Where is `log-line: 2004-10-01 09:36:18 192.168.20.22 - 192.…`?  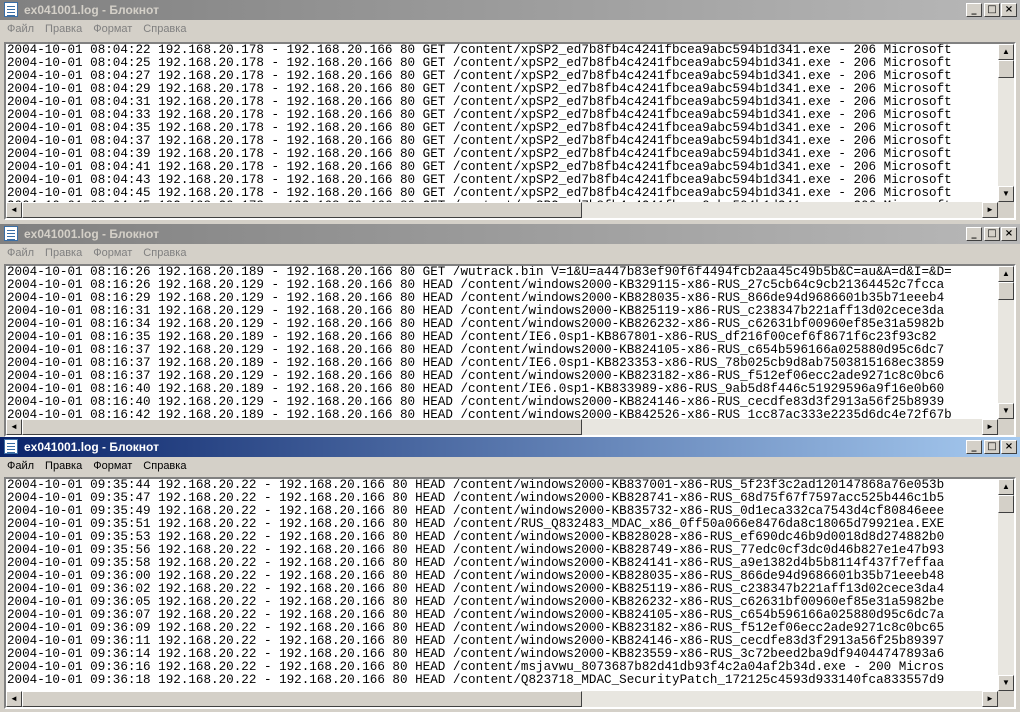 log-line: 2004-10-01 09:36:18 192.168.20.22 - 192.… is located at coordinates (476, 680).